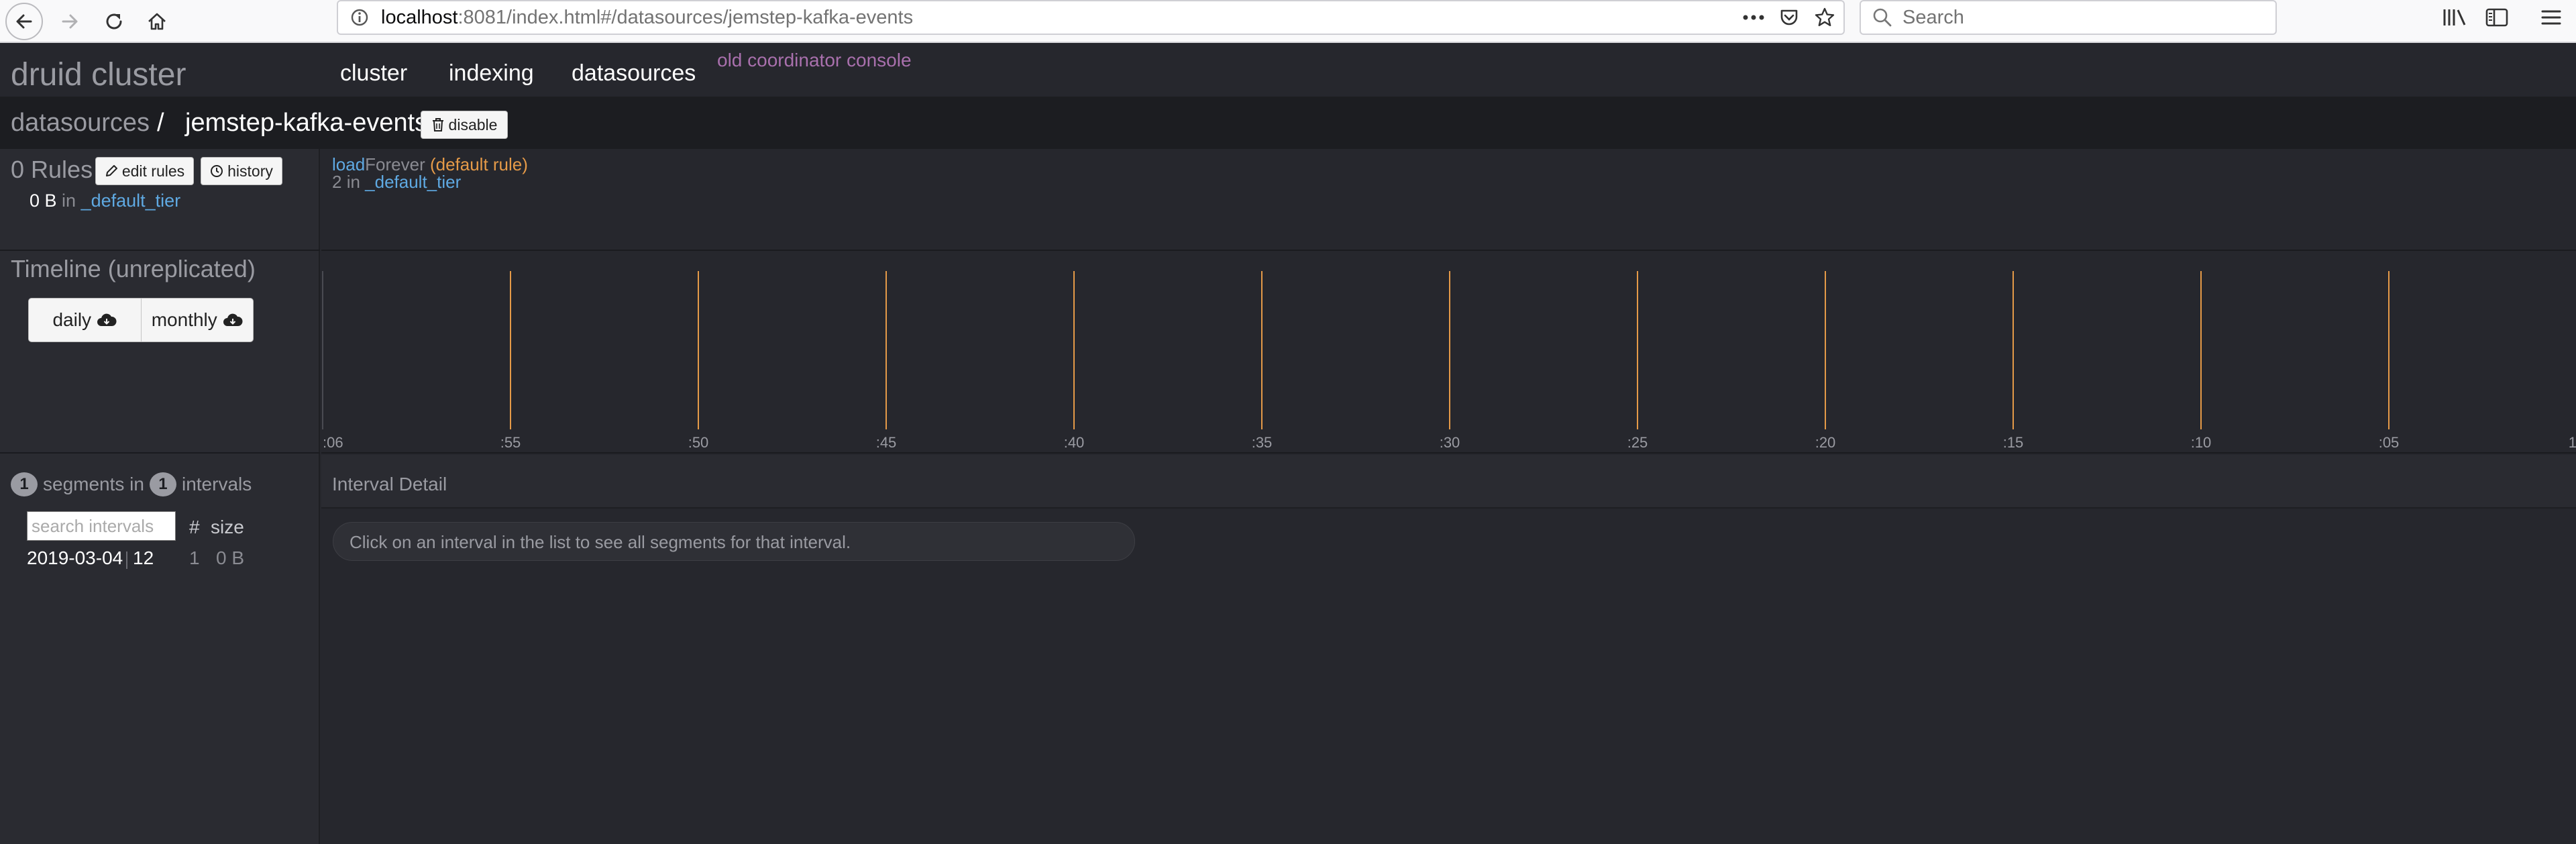 The width and height of the screenshot is (2576, 844). Describe the element at coordinates (306, 123) in the screenshot. I see `datasource-name: jemstep-kafka-events` at that location.